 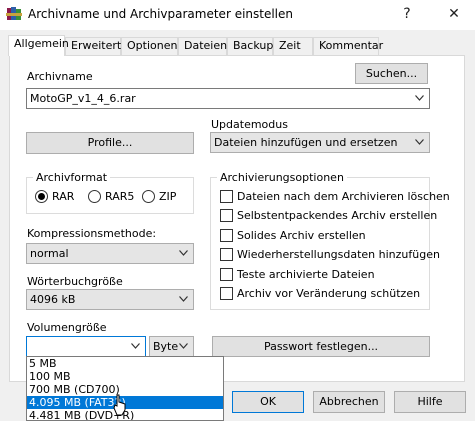 What do you see at coordinates (148, 196) in the screenshot?
I see `radio-zip` at bounding box center [148, 196].